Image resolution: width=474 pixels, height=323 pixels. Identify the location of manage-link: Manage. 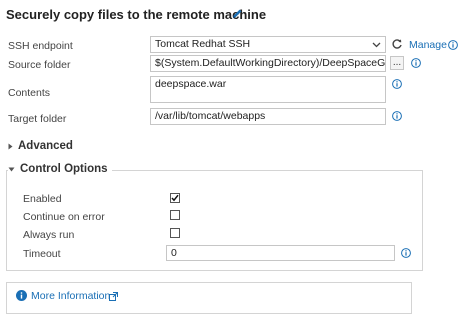
(428, 45).